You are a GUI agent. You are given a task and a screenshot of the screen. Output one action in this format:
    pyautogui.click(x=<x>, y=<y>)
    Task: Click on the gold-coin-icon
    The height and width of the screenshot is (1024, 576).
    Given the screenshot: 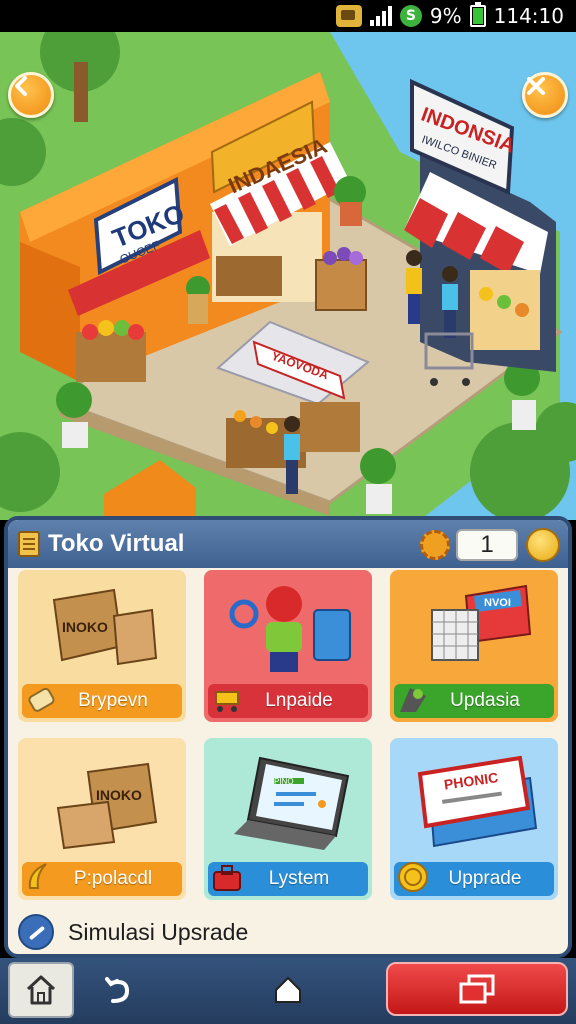 What is the action you would take?
    pyautogui.click(x=413, y=877)
    